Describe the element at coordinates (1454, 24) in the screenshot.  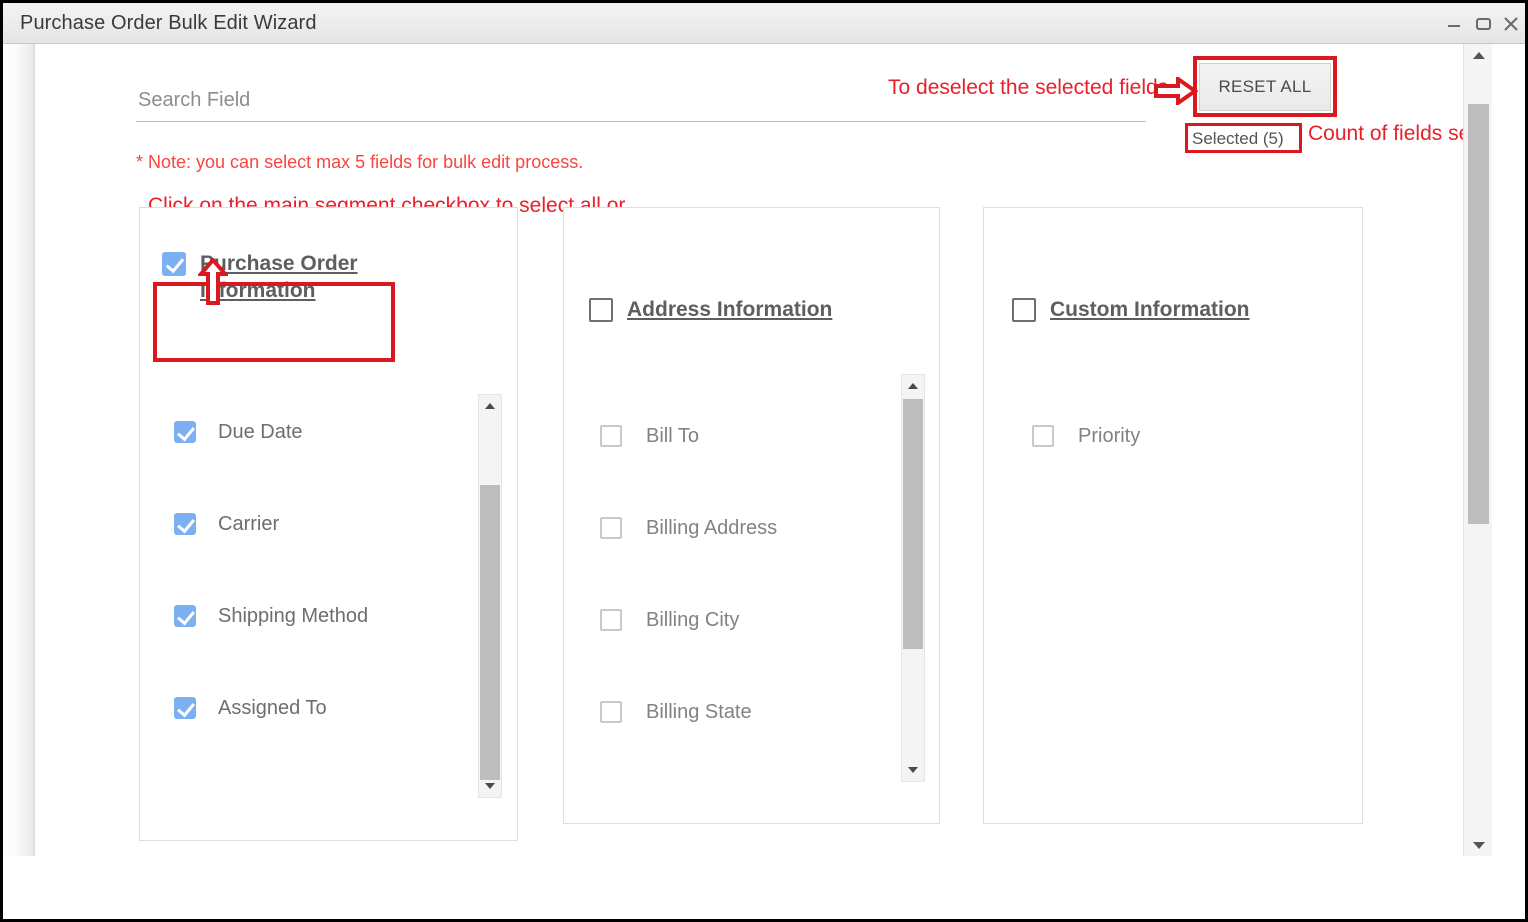
I see `minimize-icon` at that location.